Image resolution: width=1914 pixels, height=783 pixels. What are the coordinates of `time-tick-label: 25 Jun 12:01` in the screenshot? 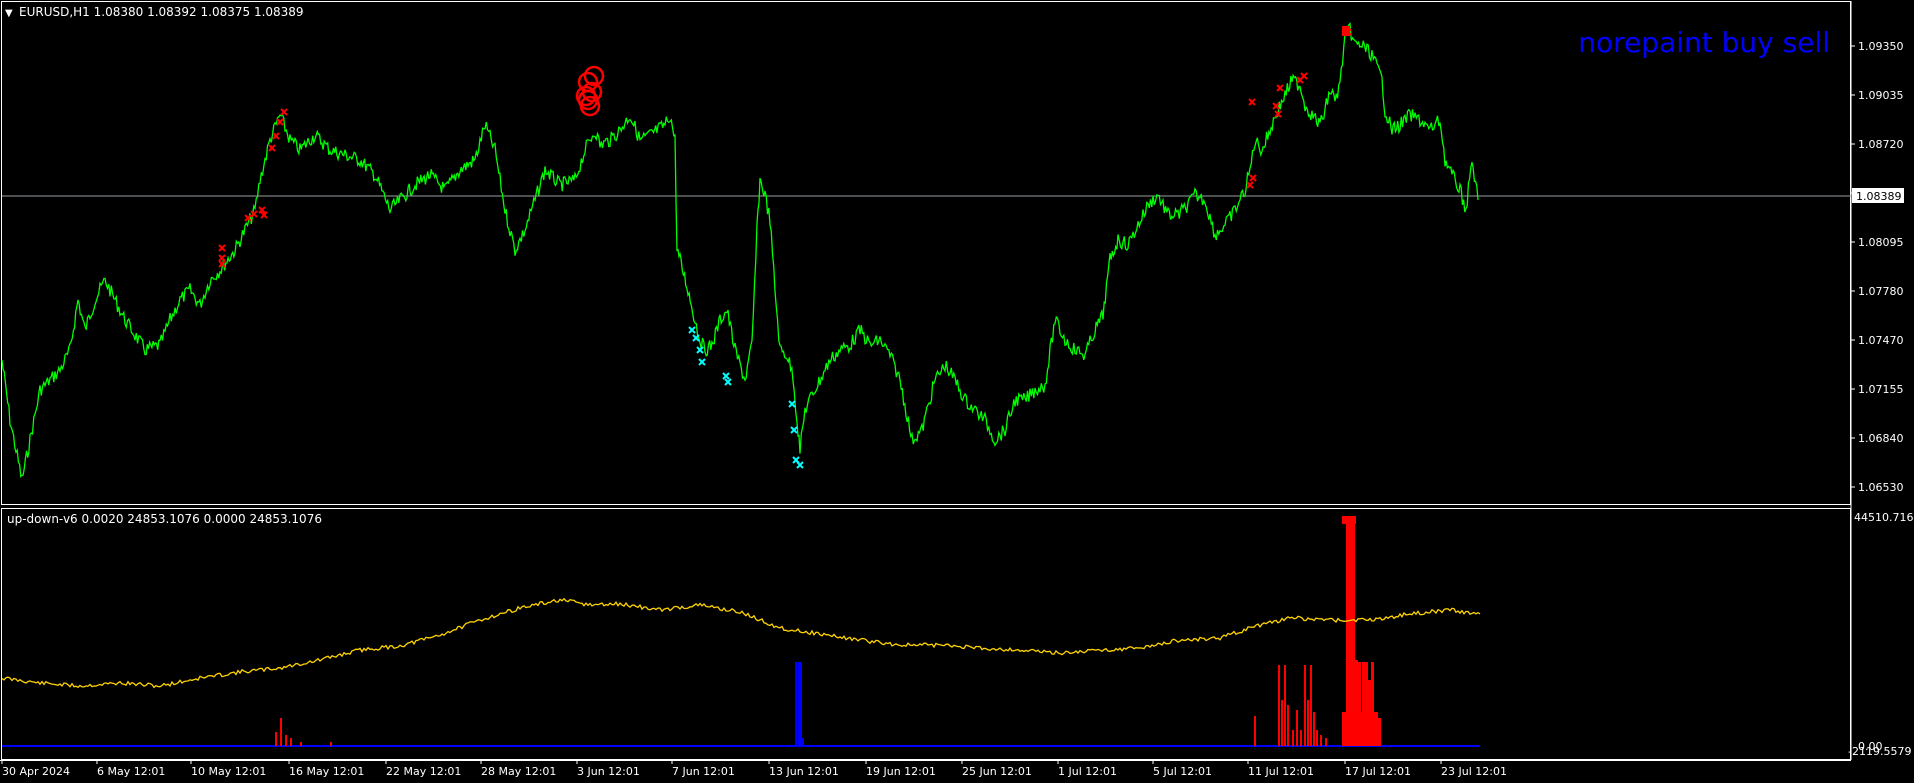 It's located at (997, 771).